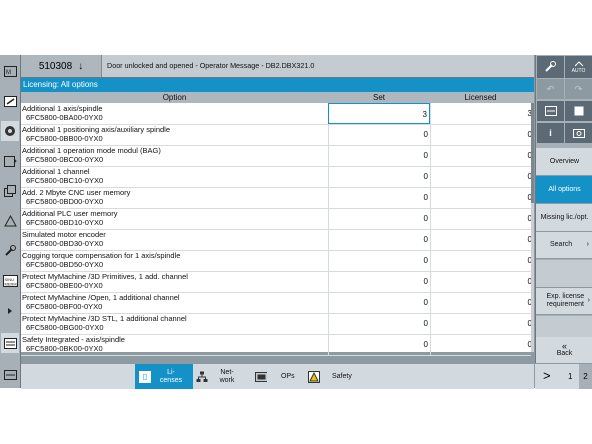  Describe the element at coordinates (65, 243) in the screenshot. I see `option-code: 6FC5800-0BD30-0YX0` at that location.